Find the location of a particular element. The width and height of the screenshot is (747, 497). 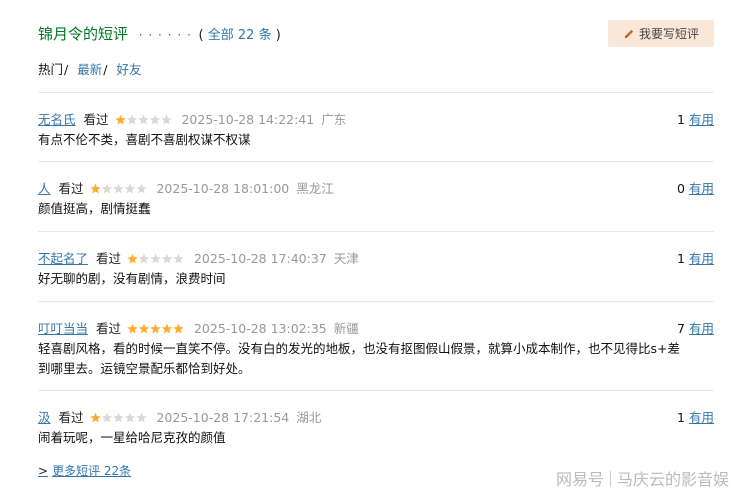

useful-vote: 0 有用 is located at coordinates (695, 187).